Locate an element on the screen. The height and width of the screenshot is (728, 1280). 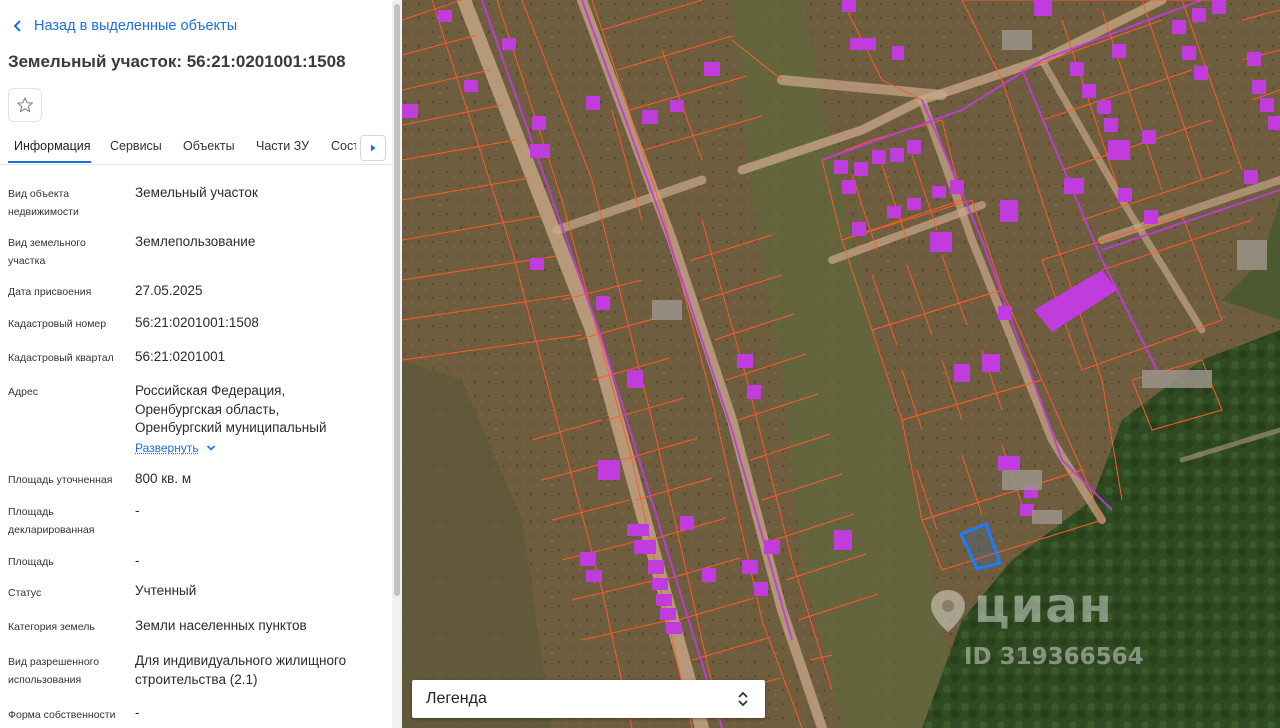
tab-information: Информация is located at coordinates (52, 146).